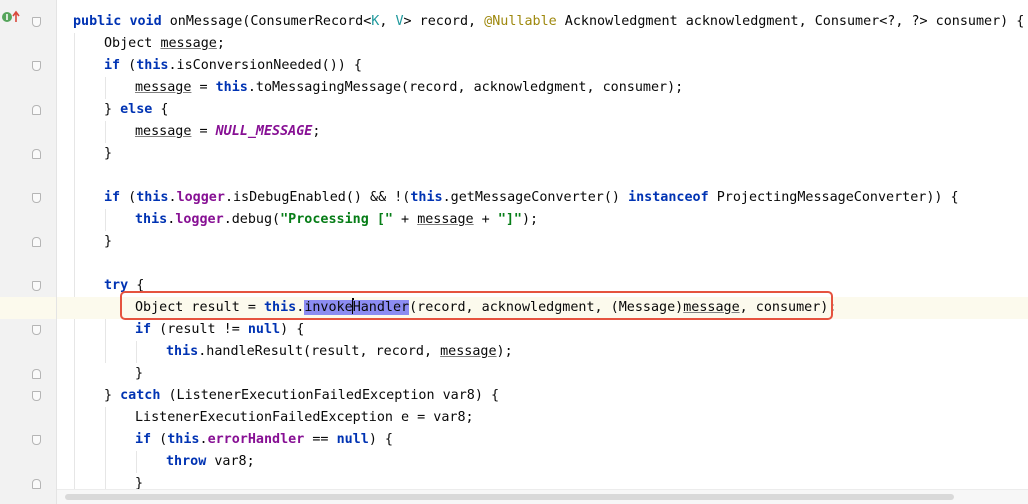 The image size is (1028, 504). What do you see at coordinates (132, 43) in the screenshot?
I see `code-text: Object` at bounding box center [132, 43].